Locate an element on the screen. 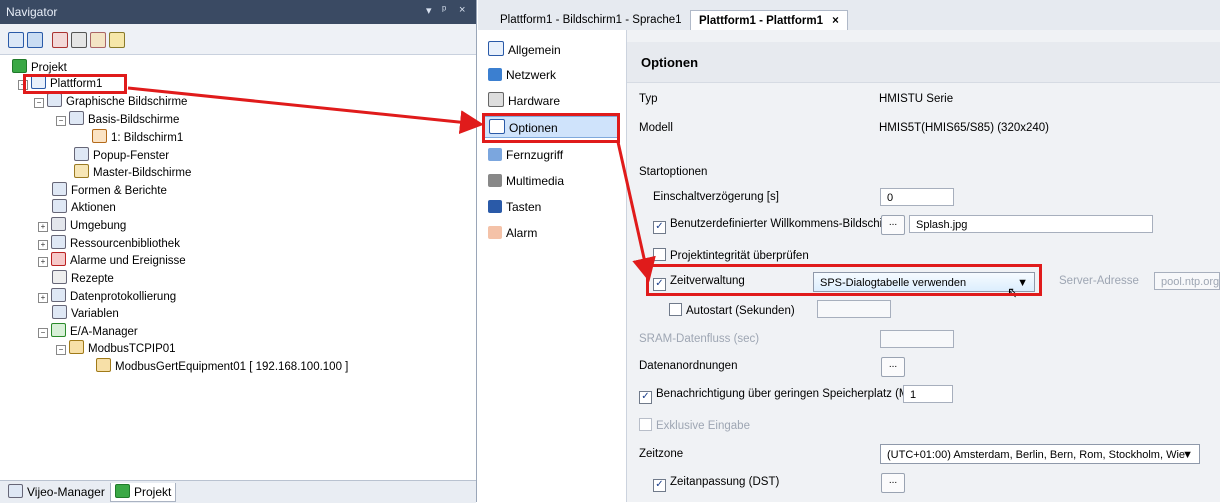  arrow-to-zeitverwaltung is located at coordinates (636, 211).